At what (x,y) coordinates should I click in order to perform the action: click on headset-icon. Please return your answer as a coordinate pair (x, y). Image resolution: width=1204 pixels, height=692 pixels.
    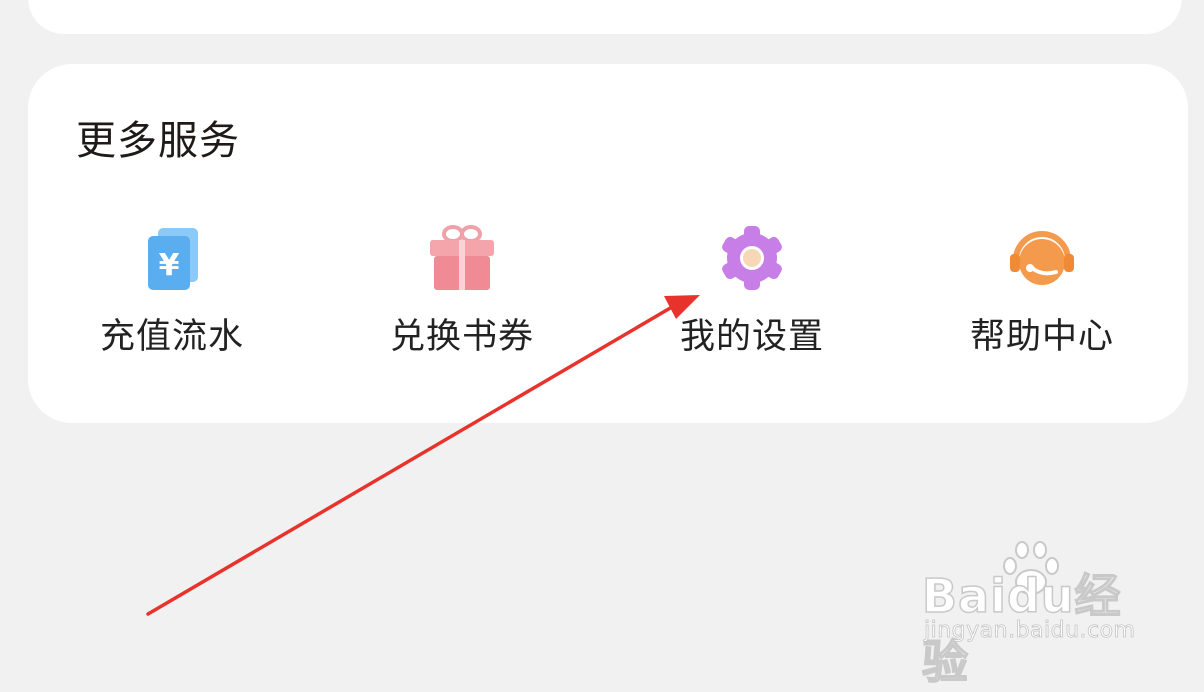
    Looking at the image, I should click on (1042, 258).